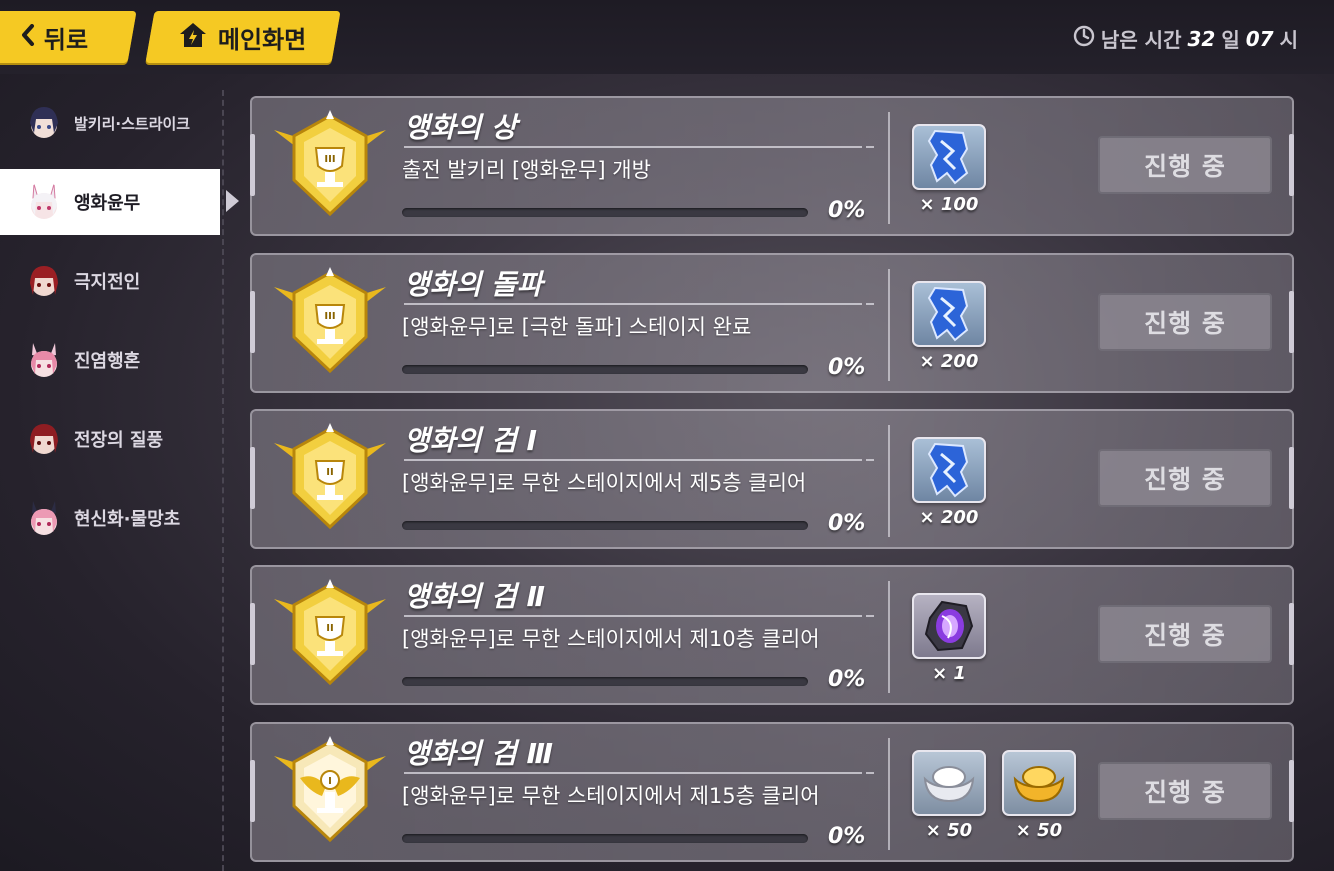 This screenshot has height=871, width=1334. I want to click on back-button-label: 뒤로, so click(66, 39).